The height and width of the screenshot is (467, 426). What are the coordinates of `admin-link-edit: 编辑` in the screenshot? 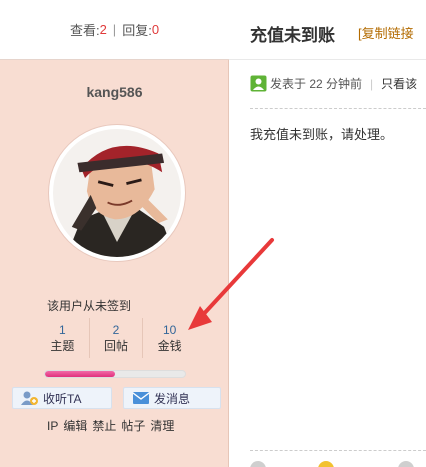 It's located at (75, 426).